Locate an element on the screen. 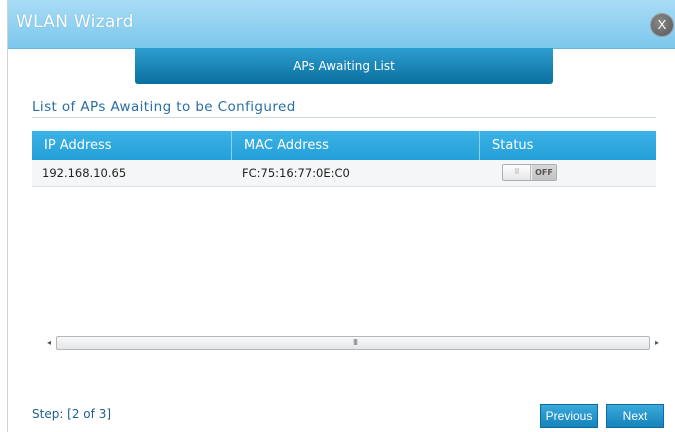 This screenshot has height=432, width=675. column-header-mac-address: MAC Address is located at coordinates (356, 145).